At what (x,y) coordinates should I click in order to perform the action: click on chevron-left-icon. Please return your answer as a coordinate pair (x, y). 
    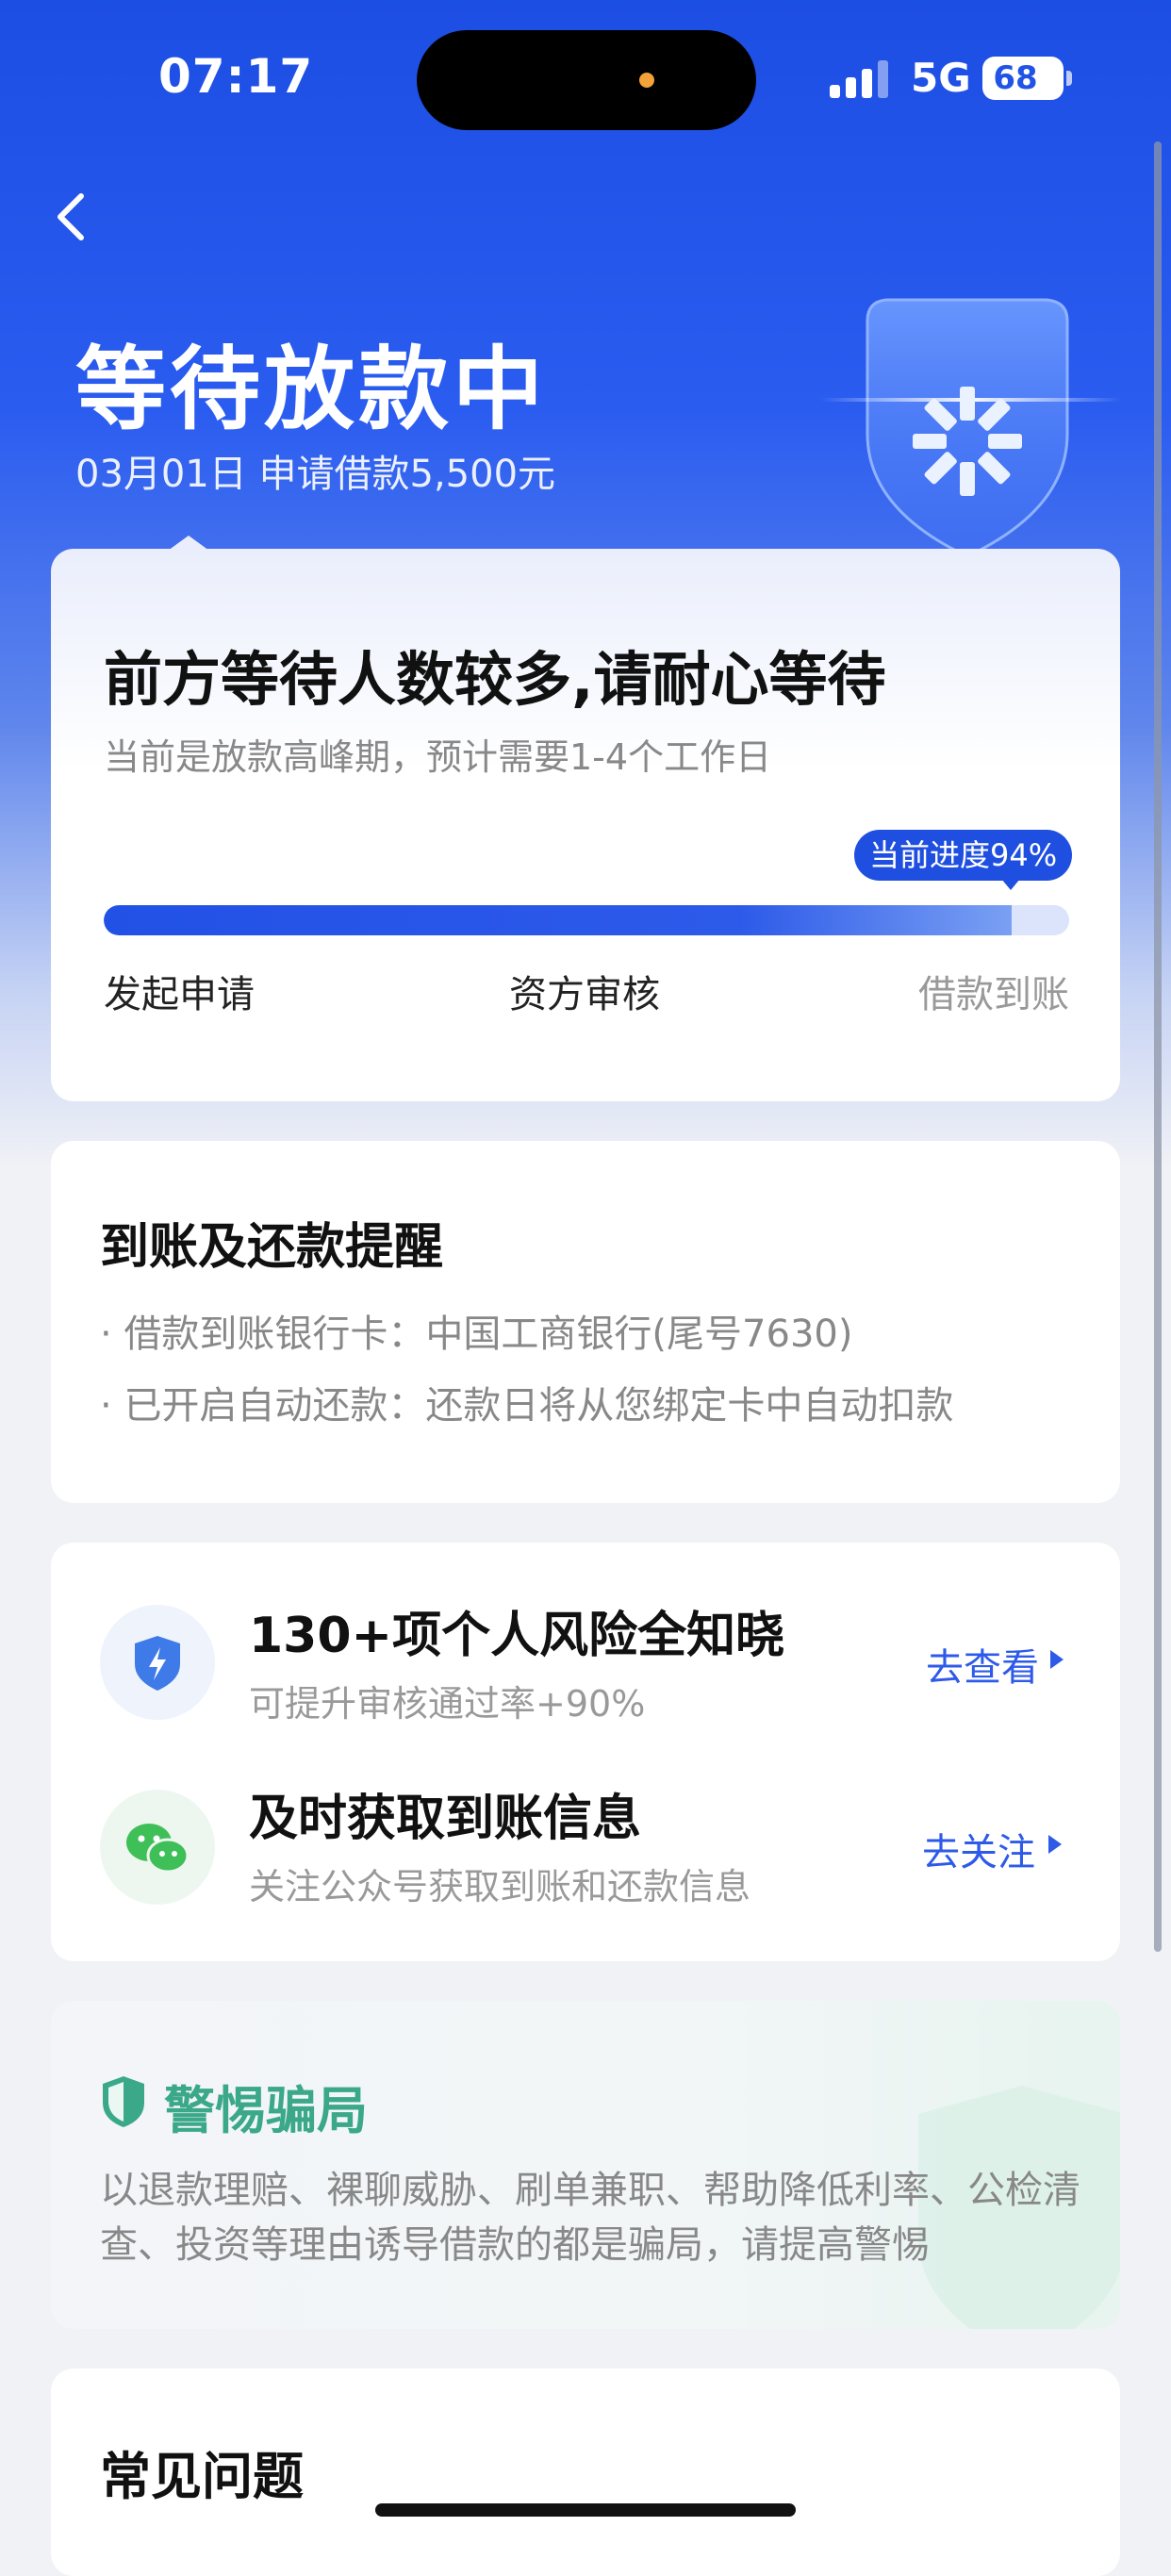
    Looking at the image, I should click on (71, 216).